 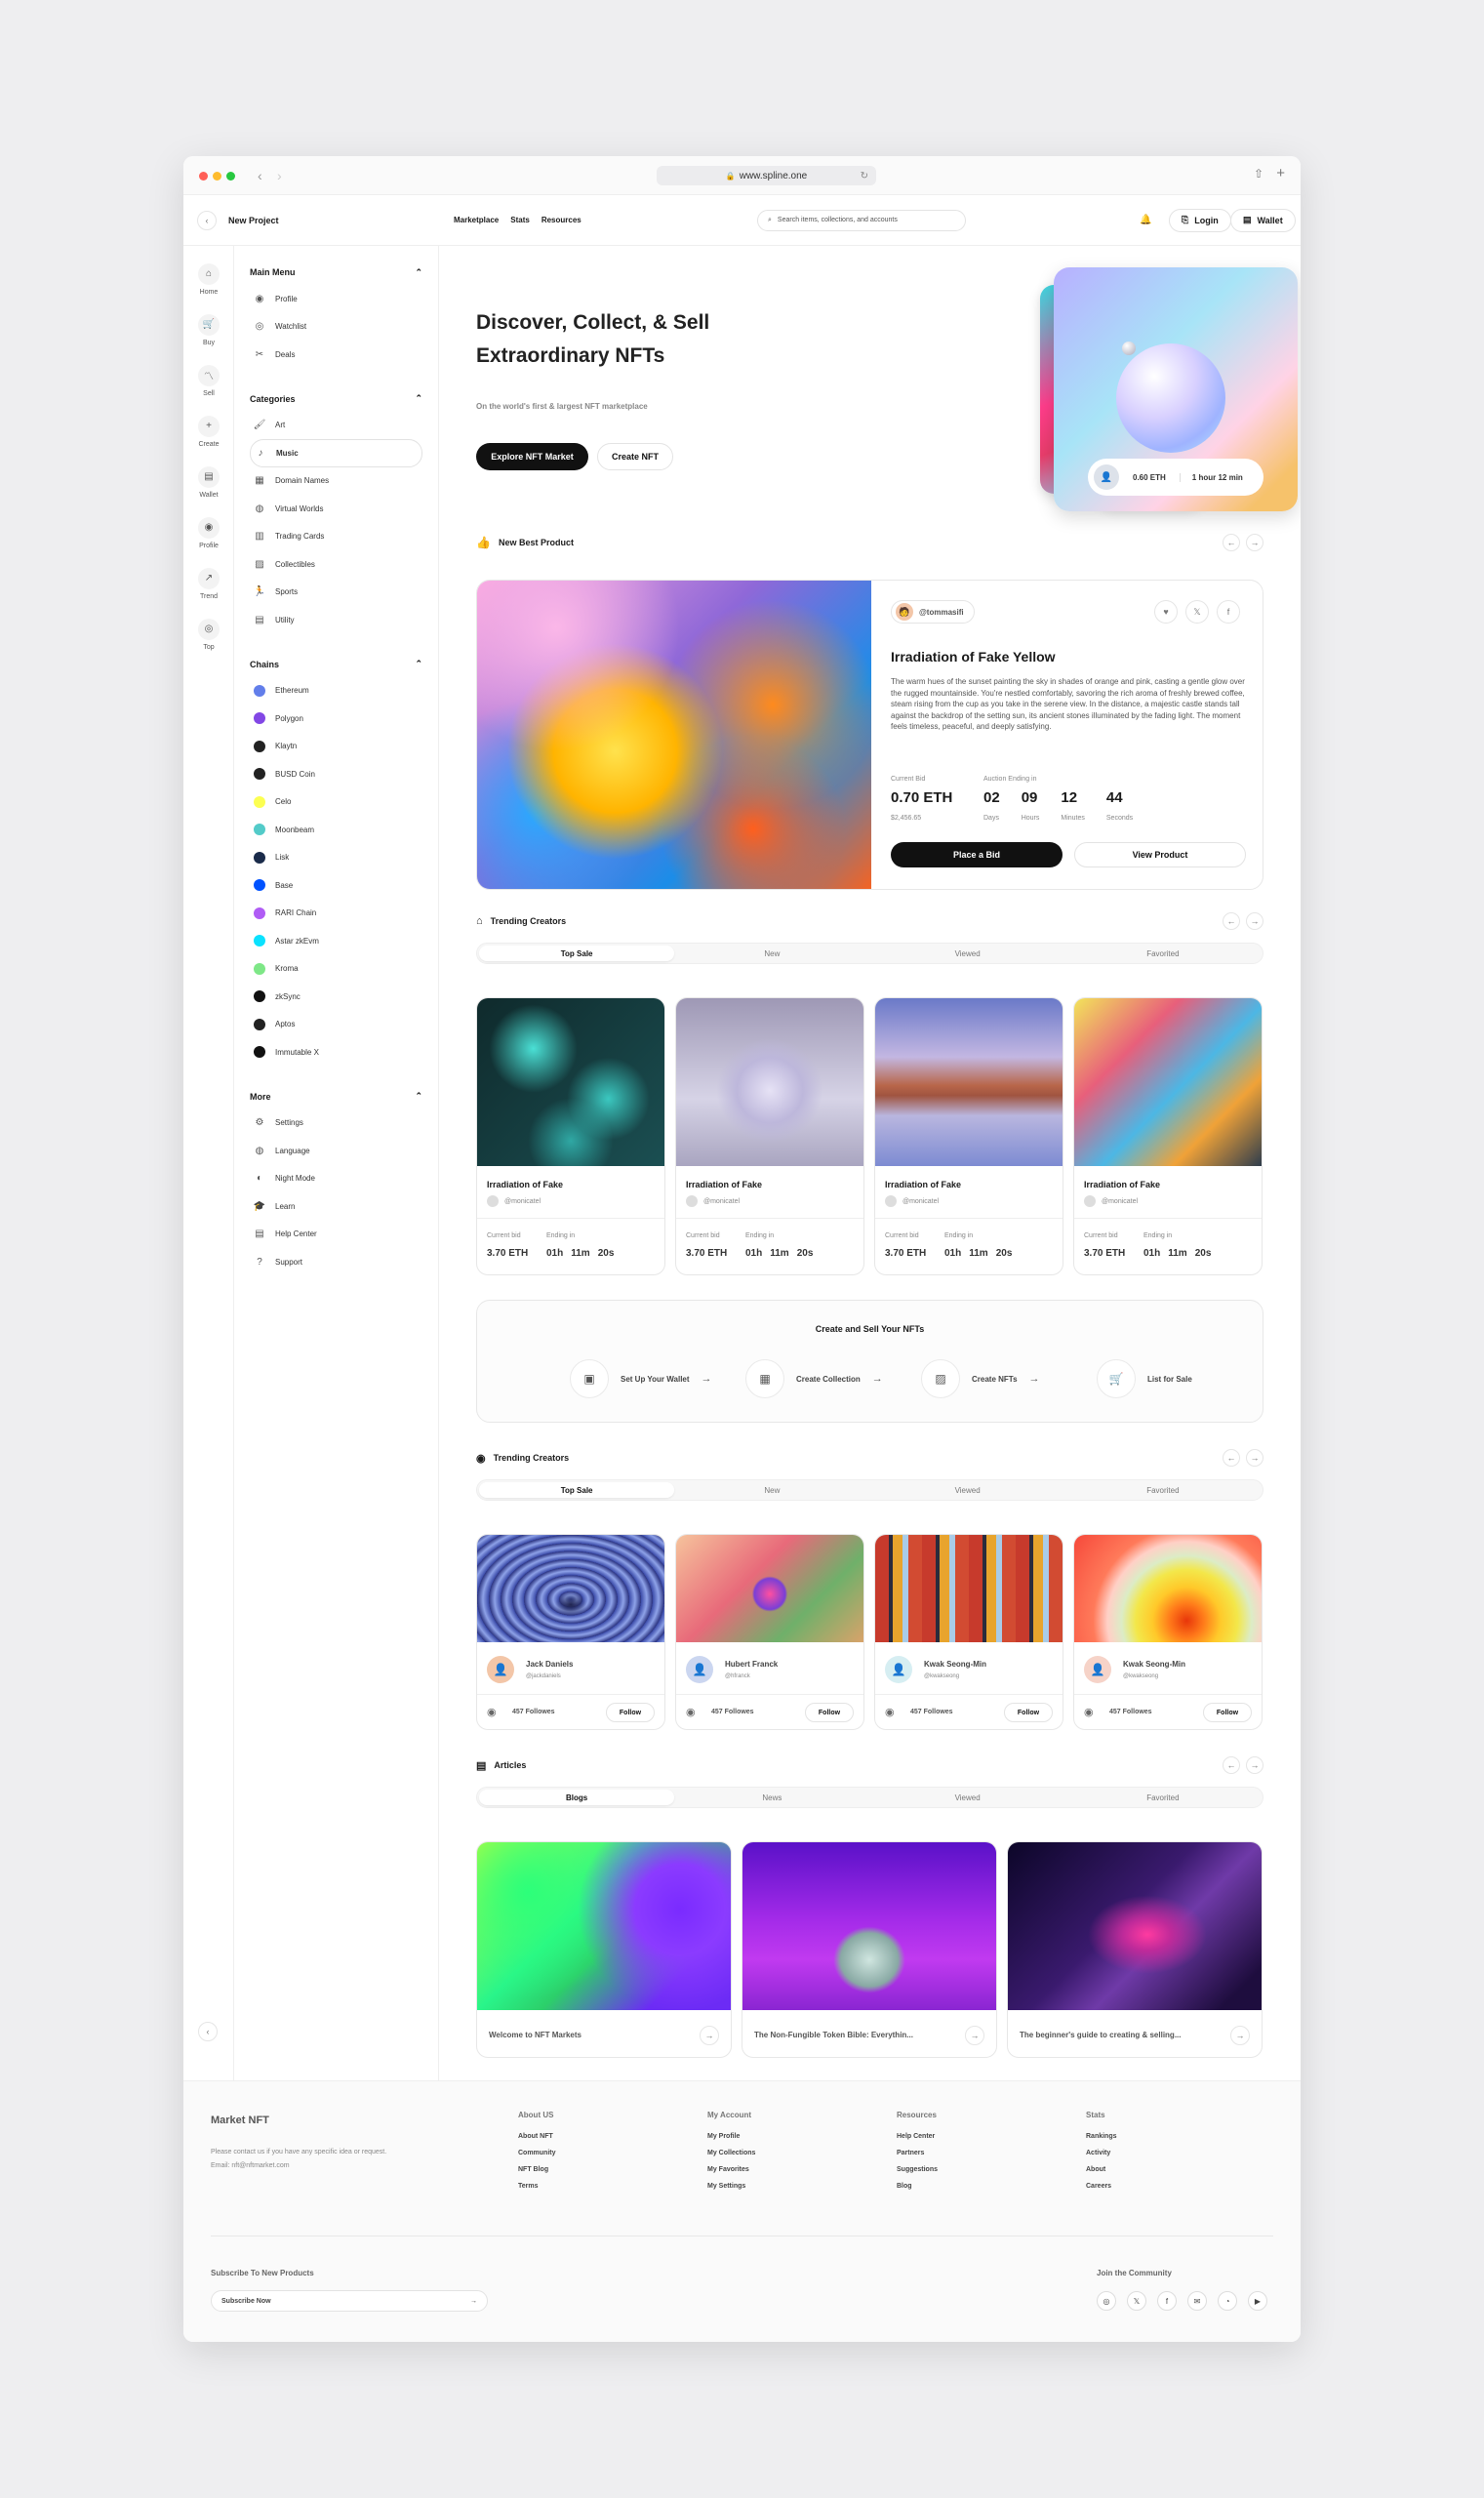 What do you see at coordinates (1180, 2169) in the screenshot?
I see `footer-link: About` at bounding box center [1180, 2169].